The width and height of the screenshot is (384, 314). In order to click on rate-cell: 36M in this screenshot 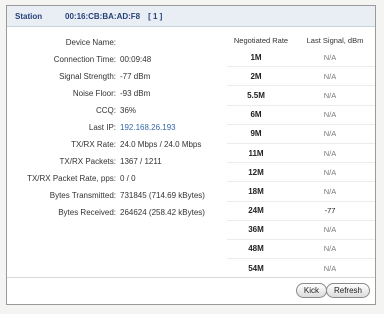, I will do `click(256, 230)`.